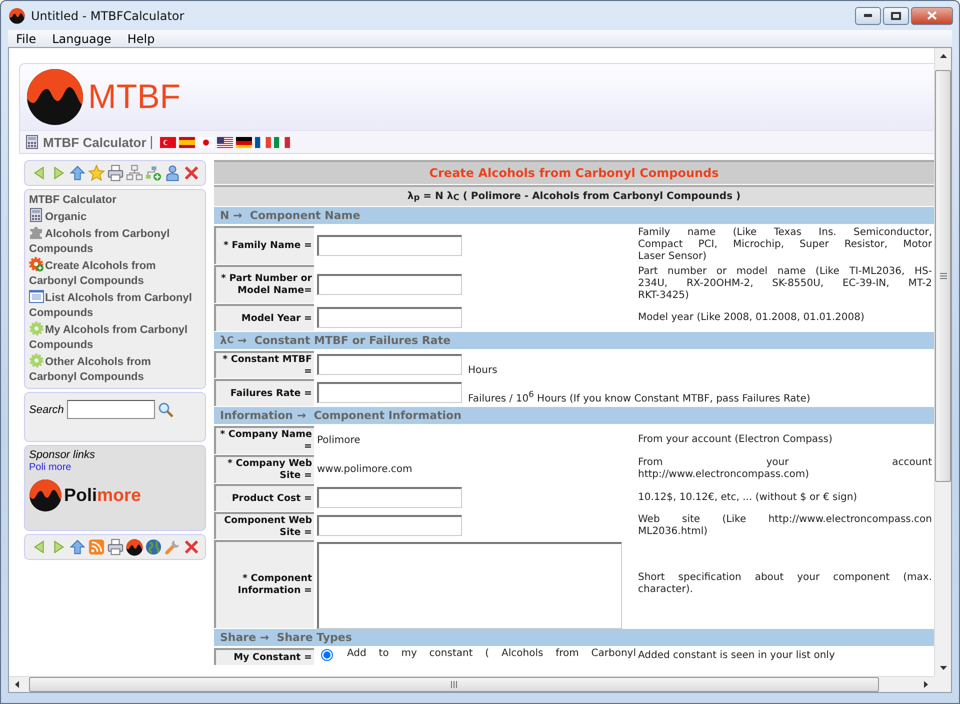 The width and height of the screenshot is (960, 704). I want to click on field-description: Added constant is seen in your list only, so click(737, 656).